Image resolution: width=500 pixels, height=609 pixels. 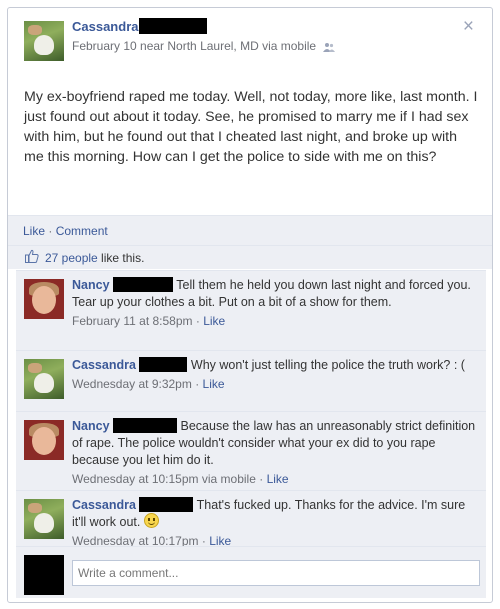 I want to click on likes-text: 27 people like this., so click(x=94, y=258).